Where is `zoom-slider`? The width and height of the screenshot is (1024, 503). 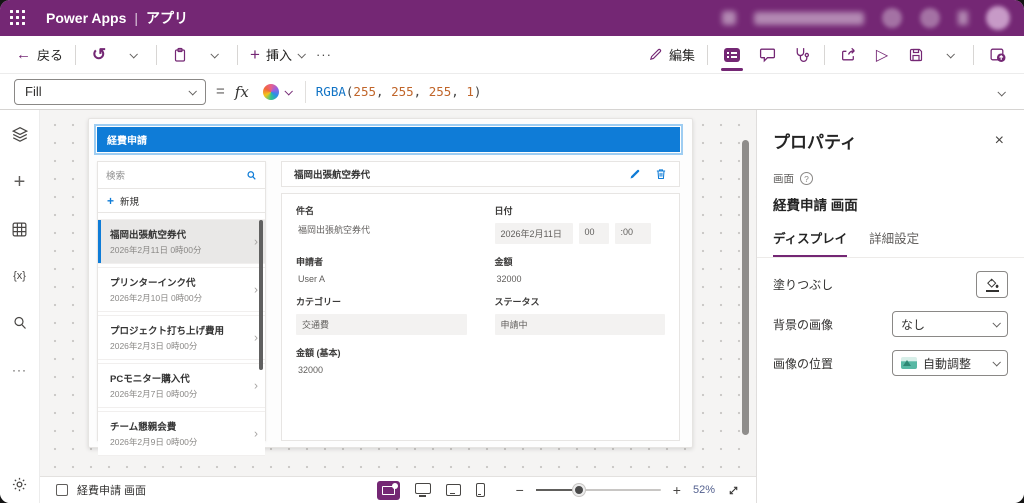 zoom-slider is located at coordinates (598, 490).